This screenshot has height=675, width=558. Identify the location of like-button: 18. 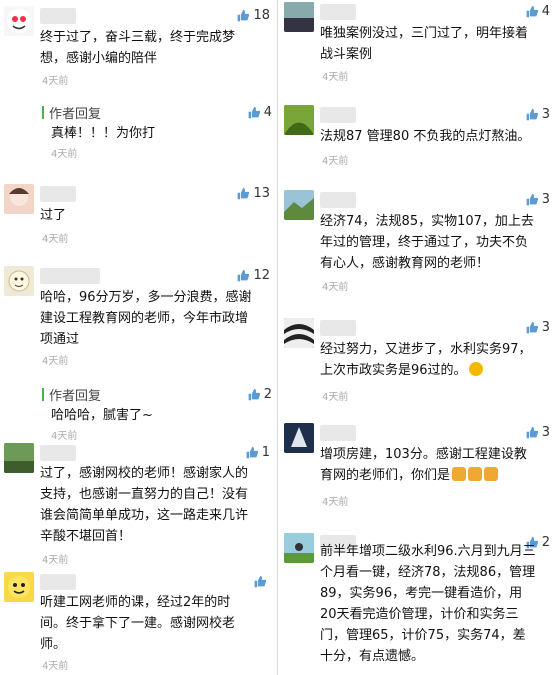
(253, 15).